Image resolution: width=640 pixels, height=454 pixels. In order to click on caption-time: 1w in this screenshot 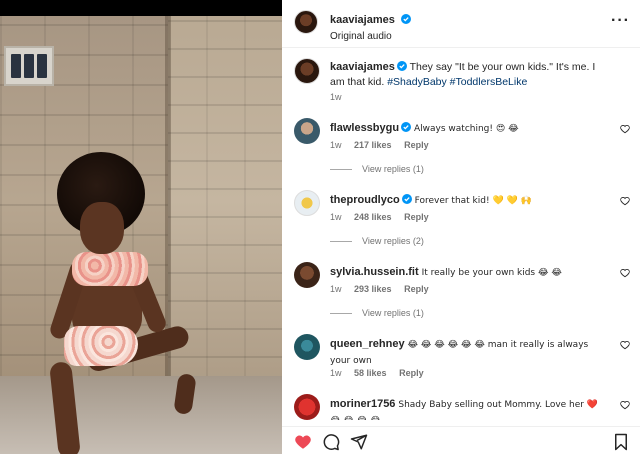, I will do `click(336, 97)`.